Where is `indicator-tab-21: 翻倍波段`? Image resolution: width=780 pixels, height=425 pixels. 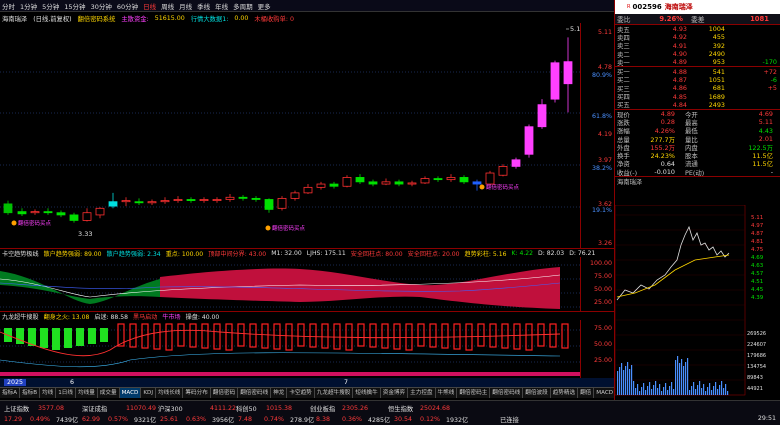
indicator-tab-21: 翻倍波段 is located at coordinates (537, 393).